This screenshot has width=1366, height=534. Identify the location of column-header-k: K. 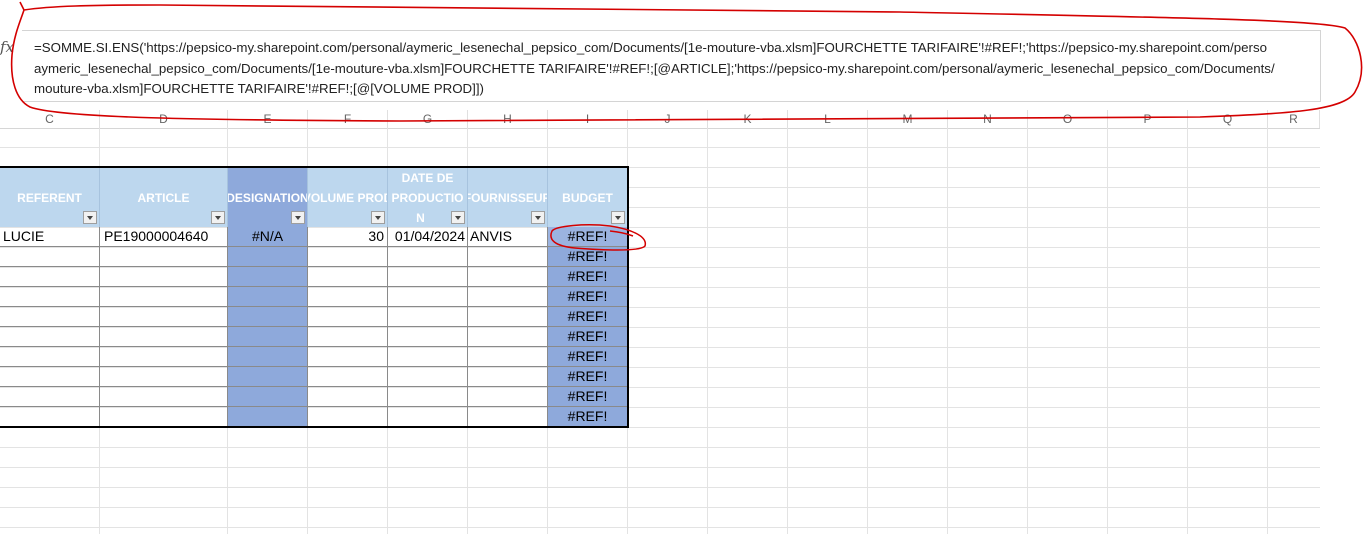
(748, 119).